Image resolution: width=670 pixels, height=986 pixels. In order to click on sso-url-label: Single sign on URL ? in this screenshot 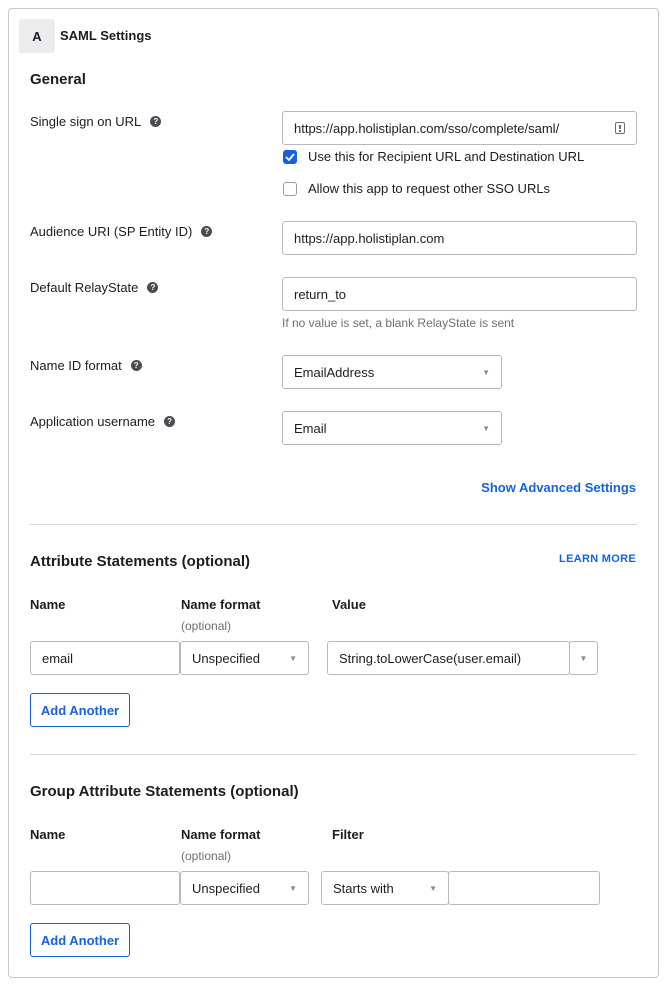, I will do `click(96, 121)`.